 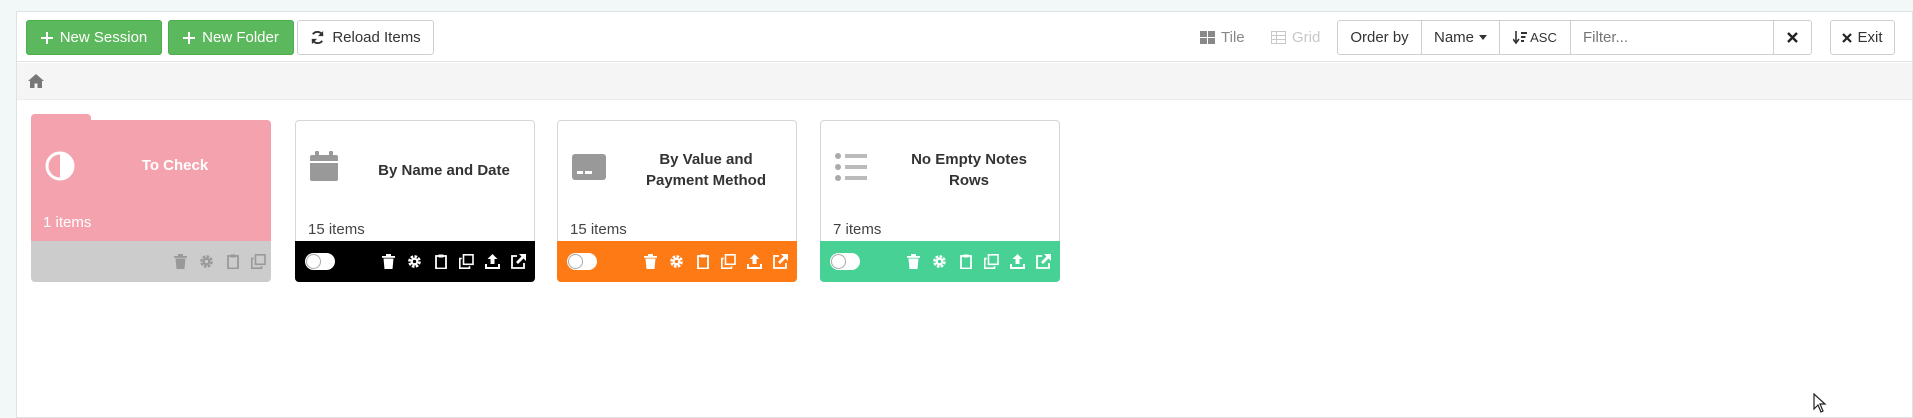 What do you see at coordinates (705, 170) in the screenshot?
I see `session-title: By Value and Payment Method` at bounding box center [705, 170].